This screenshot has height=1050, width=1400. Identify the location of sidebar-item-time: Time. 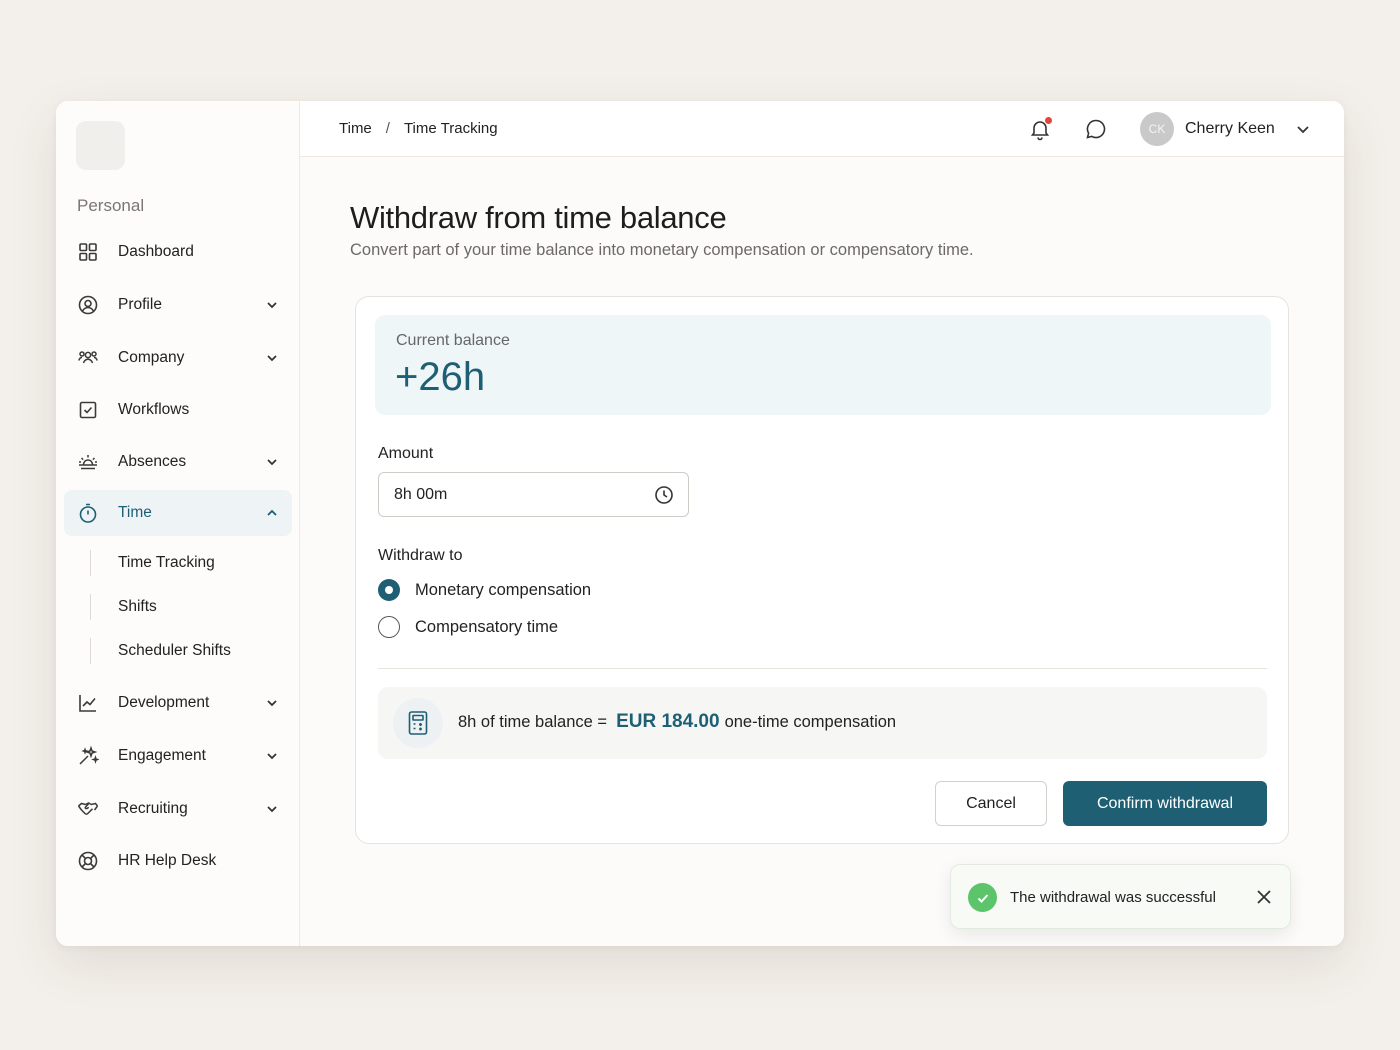
(178, 513).